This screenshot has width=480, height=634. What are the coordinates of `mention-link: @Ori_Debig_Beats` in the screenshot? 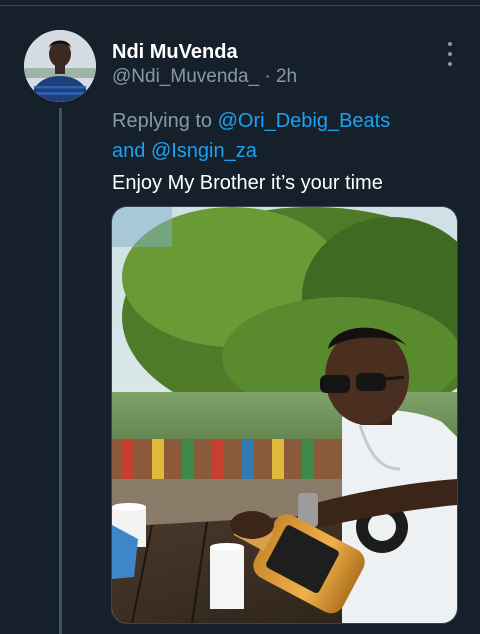 It's located at (304, 121).